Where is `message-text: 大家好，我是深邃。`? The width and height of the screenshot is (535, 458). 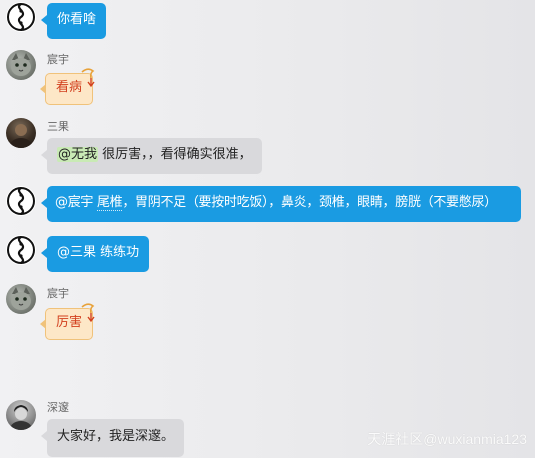
message-text: 大家好，我是深邃。 is located at coordinates (116, 436).